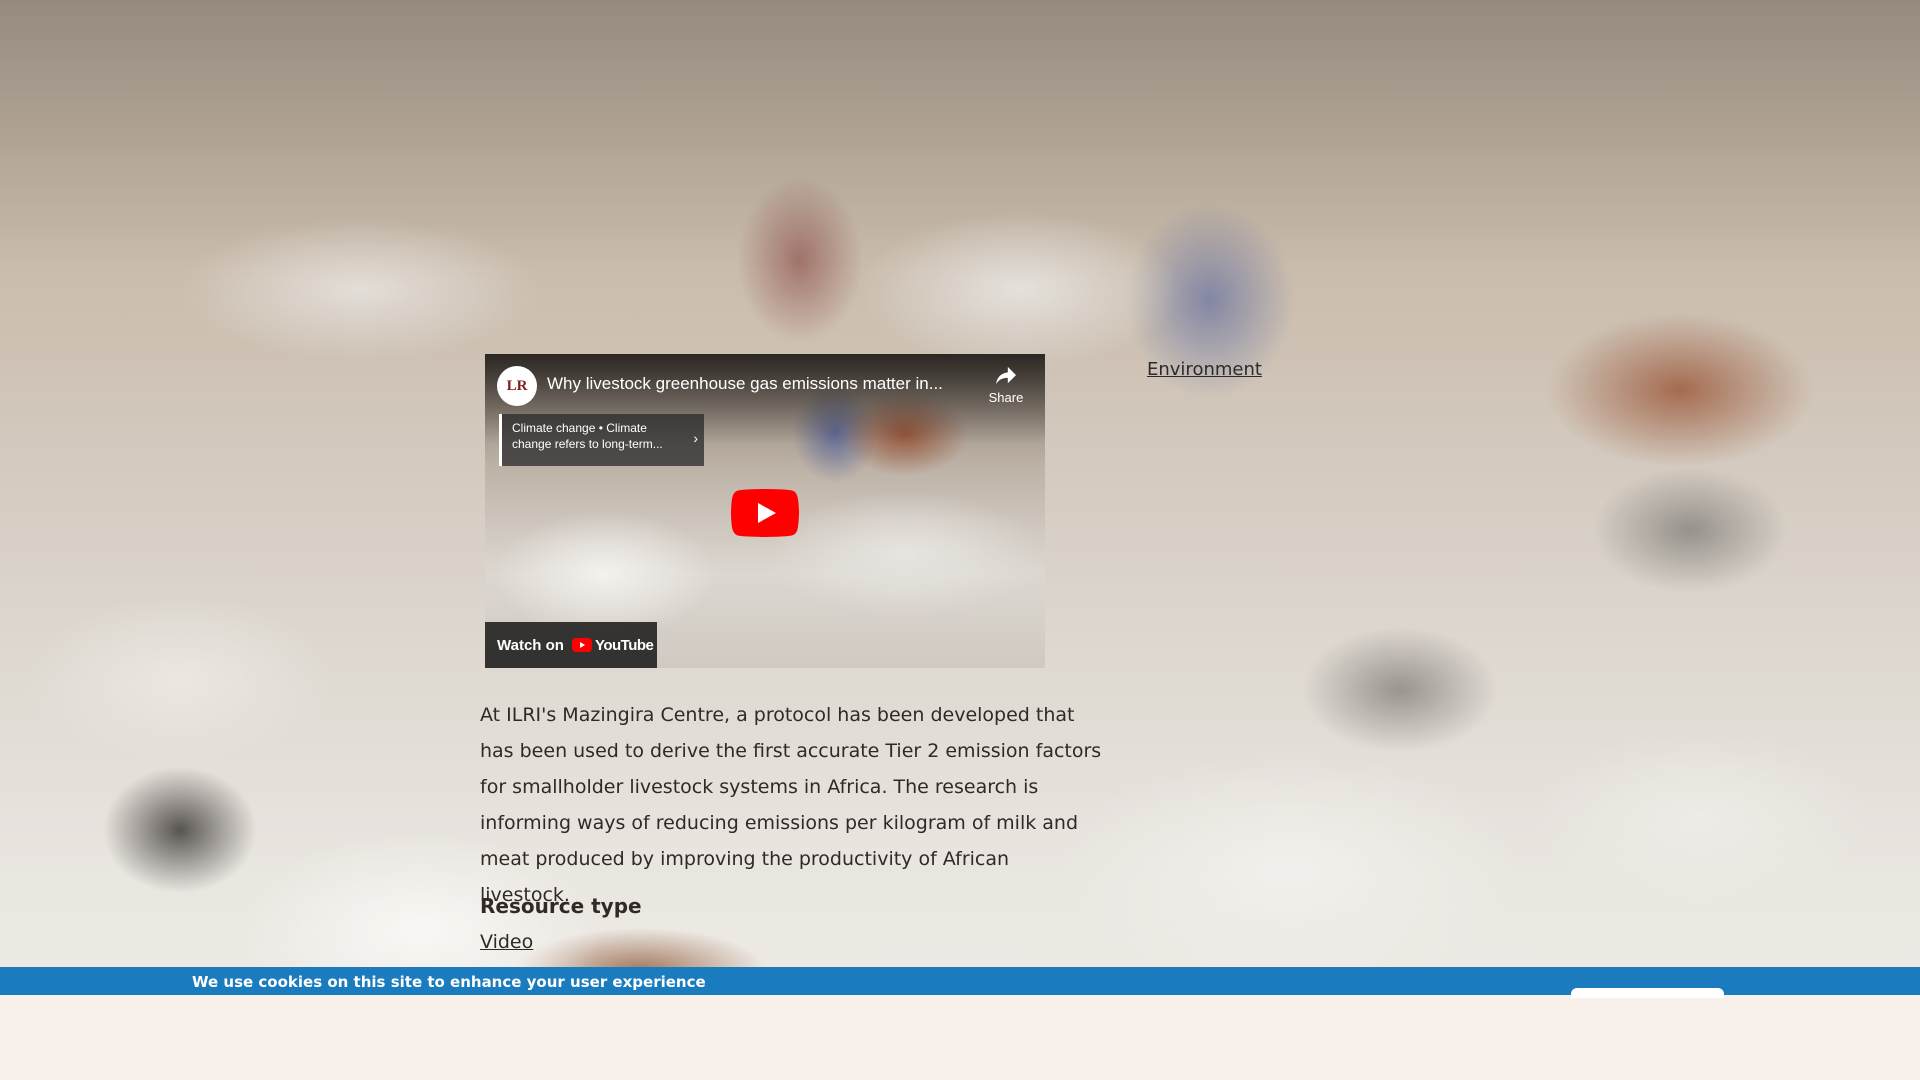 This screenshot has height=1080, width=1920. Describe the element at coordinates (960, 1037) in the screenshot. I see `cookie-panel` at that location.